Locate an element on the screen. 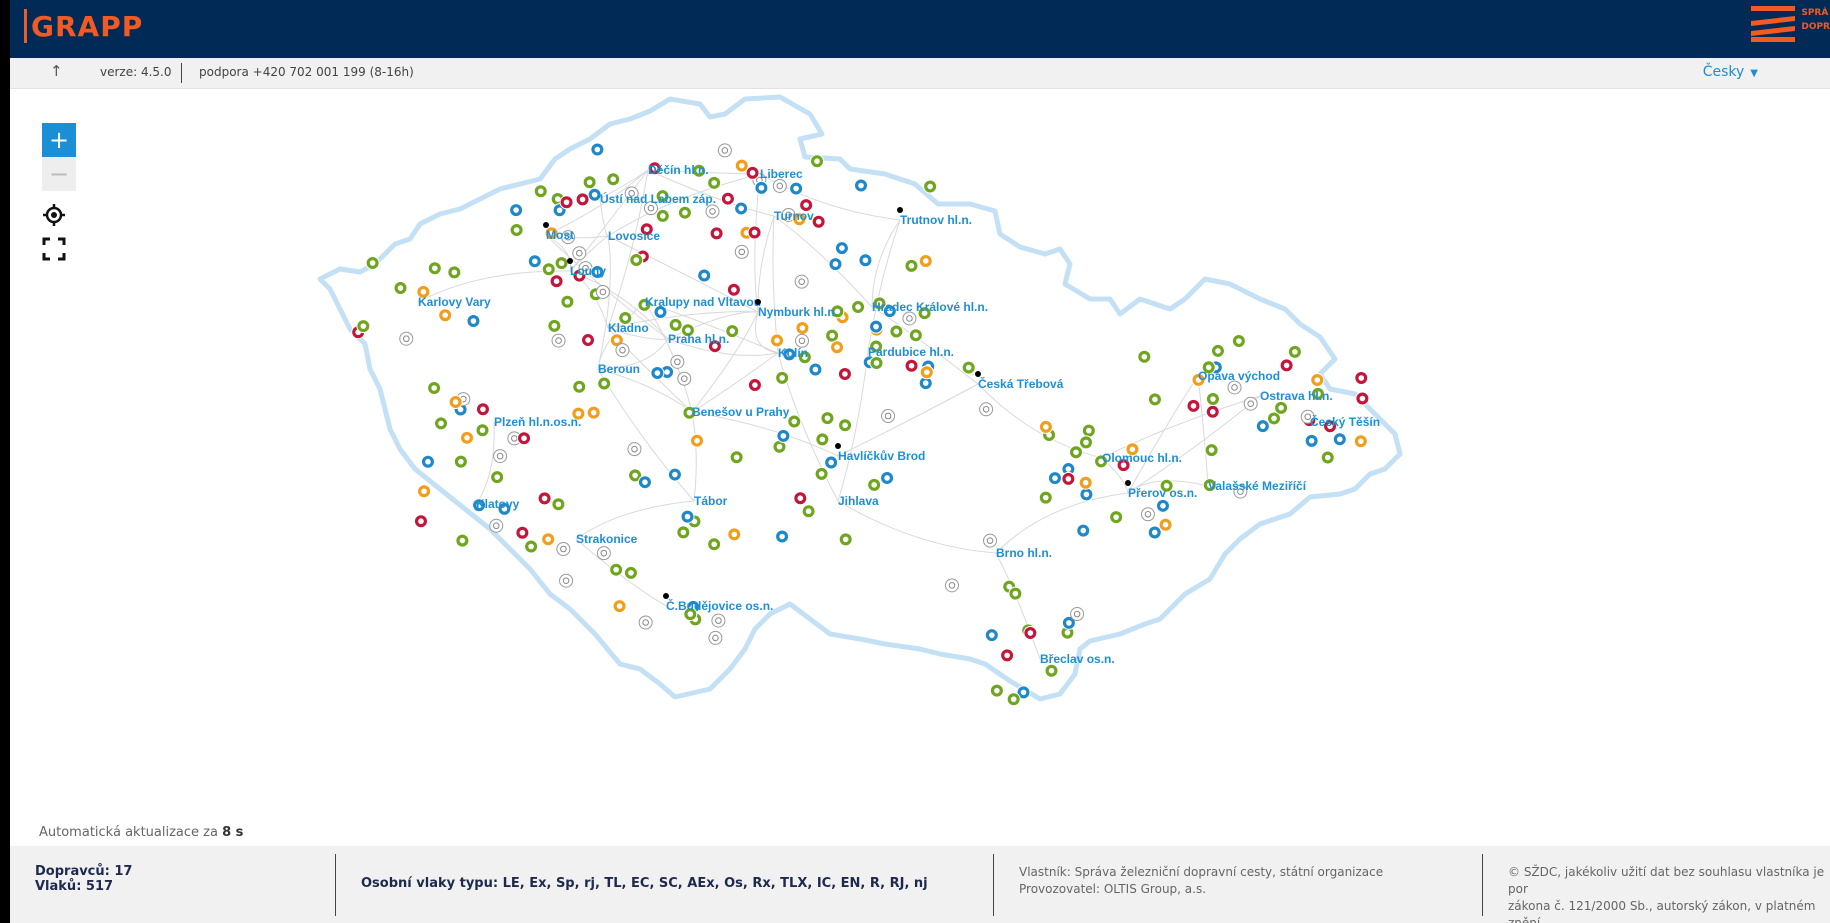  locate-icon is located at coordinates (59, 220).